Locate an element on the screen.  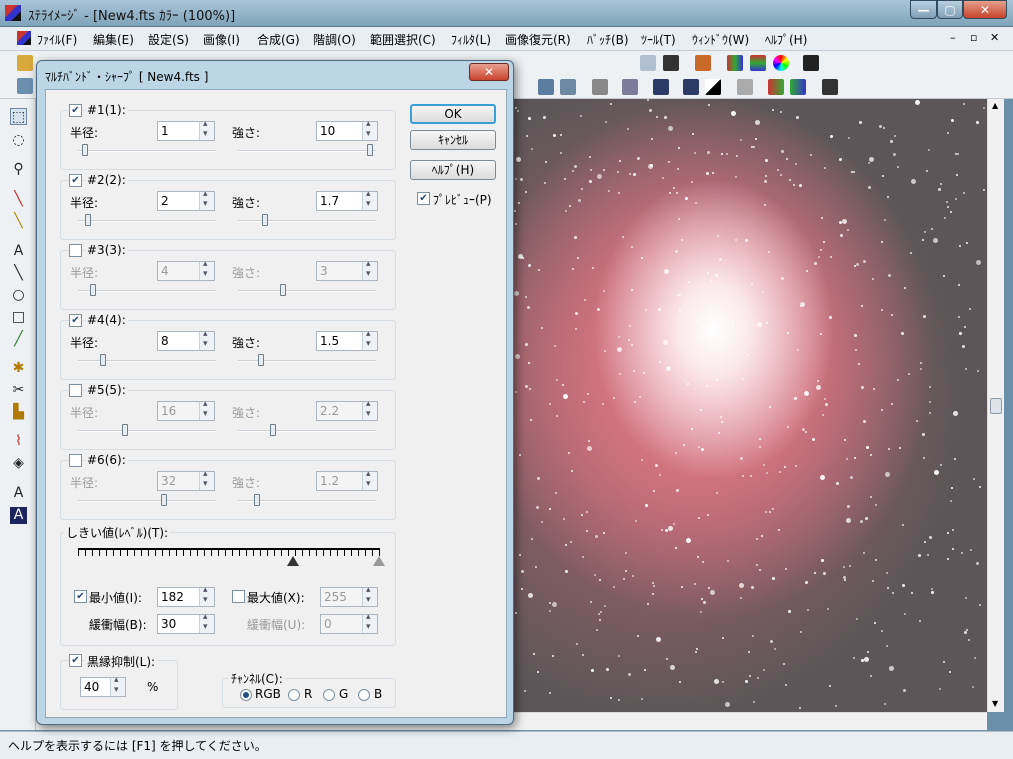
max-updown is located at coordinates (369, 595).